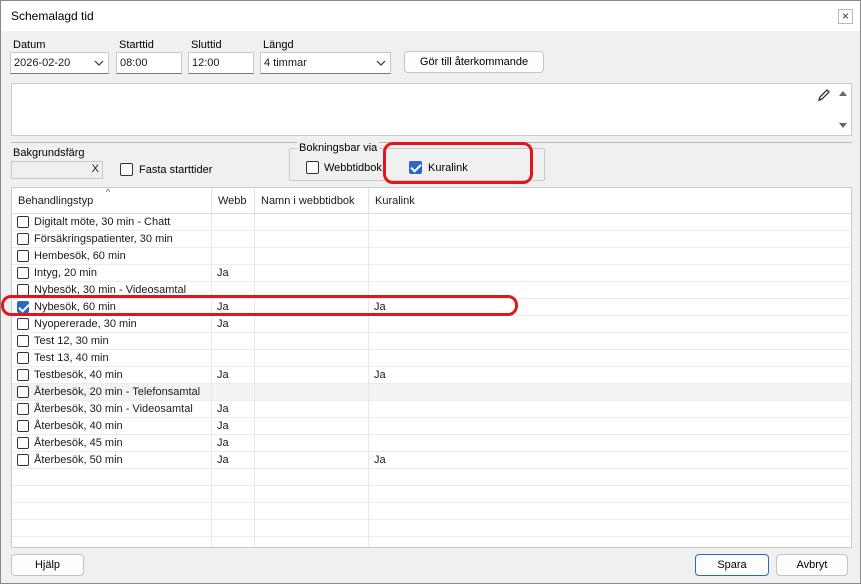  What do you see at coordinates (824, 95) in the screenshot?
I see `pencil-icon` at bounding box center [824, 95].